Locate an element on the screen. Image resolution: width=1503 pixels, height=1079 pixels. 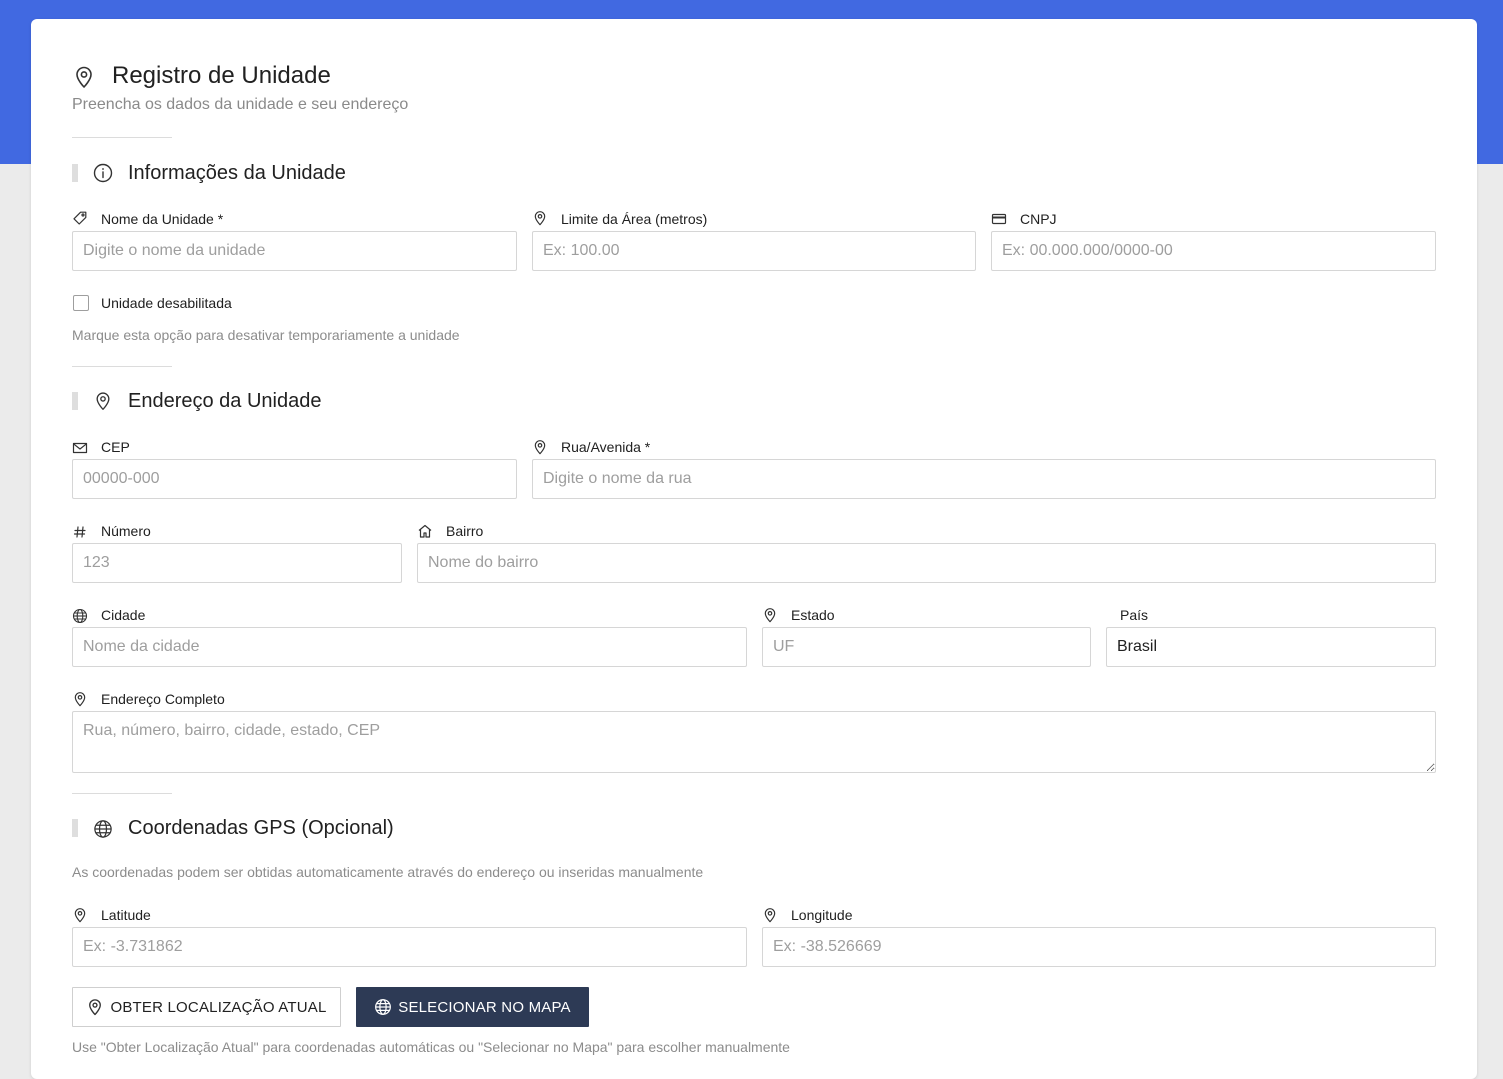
number-label: Número is located at coordinates (126, 531).